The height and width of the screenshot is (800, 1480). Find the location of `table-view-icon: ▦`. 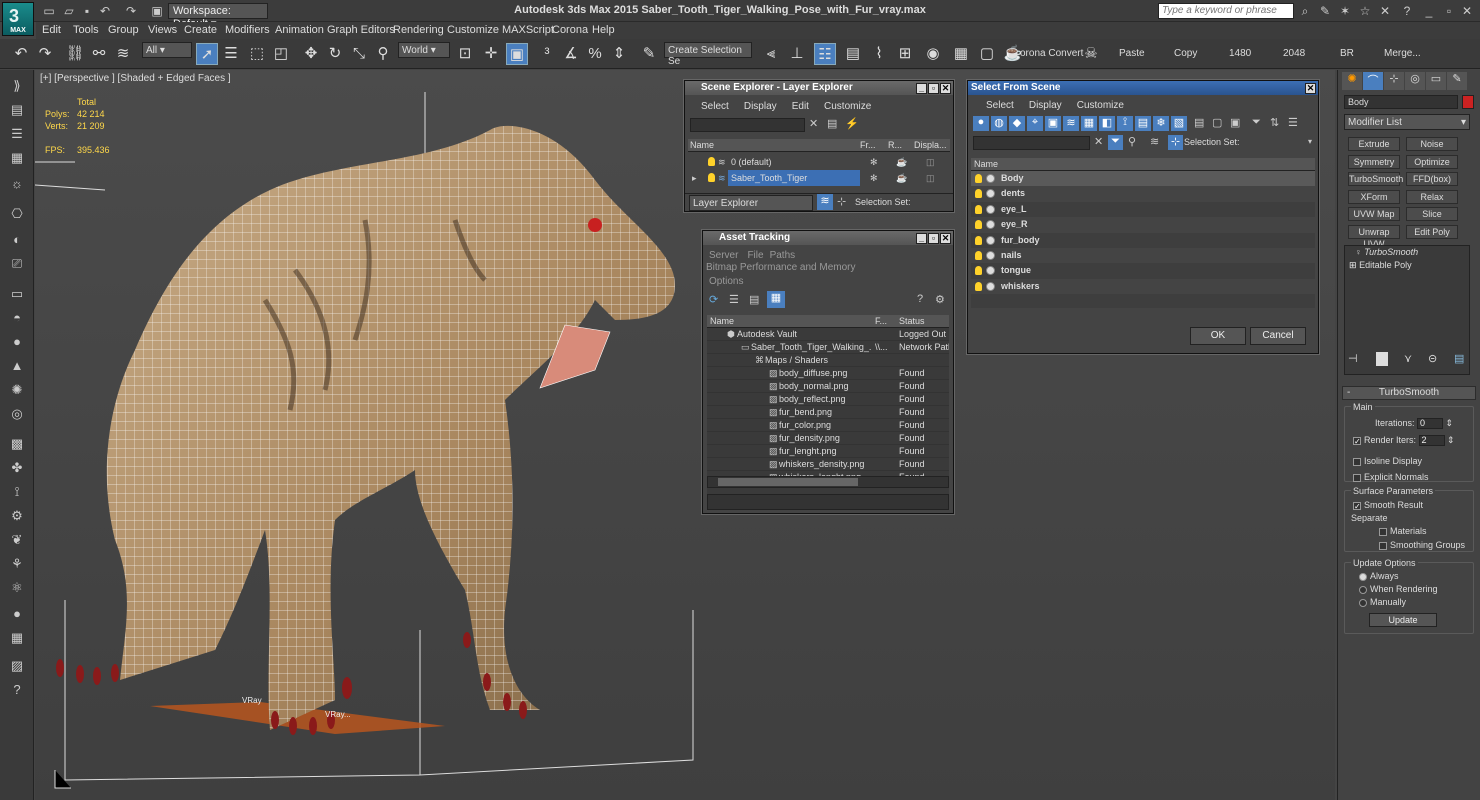

table-view-icon: ▦ is located at coordinates (776, 299).